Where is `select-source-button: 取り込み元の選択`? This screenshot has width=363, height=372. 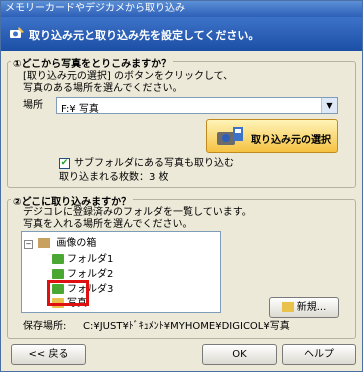 select-source-button: 取り込み元の選択 is located at coordinates (272, 136).